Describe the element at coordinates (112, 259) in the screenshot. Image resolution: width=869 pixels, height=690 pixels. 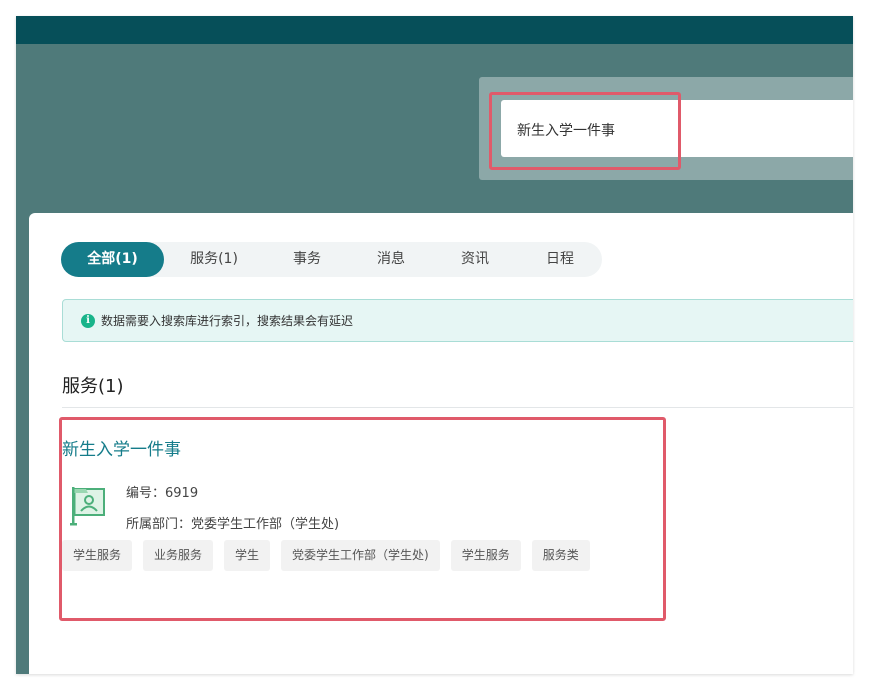
I see `tab-all: 全部(1)` at that location.